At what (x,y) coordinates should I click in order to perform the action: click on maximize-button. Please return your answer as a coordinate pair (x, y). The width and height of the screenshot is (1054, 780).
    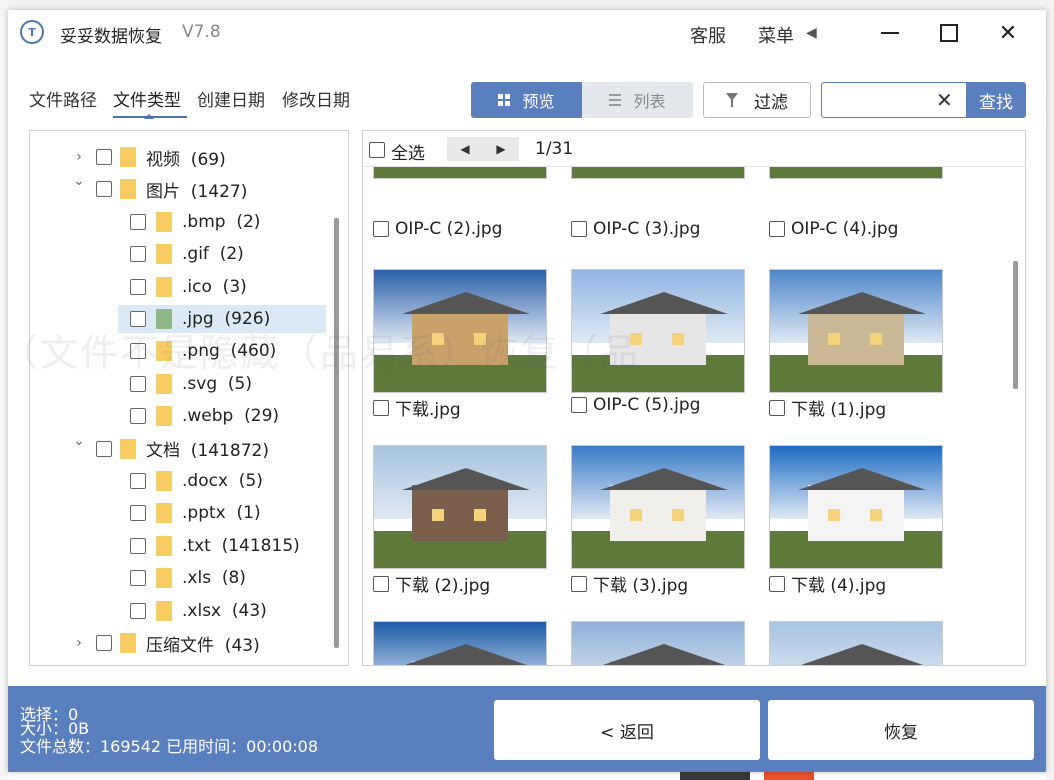
    Looking at the image, I should click on (949, 33).